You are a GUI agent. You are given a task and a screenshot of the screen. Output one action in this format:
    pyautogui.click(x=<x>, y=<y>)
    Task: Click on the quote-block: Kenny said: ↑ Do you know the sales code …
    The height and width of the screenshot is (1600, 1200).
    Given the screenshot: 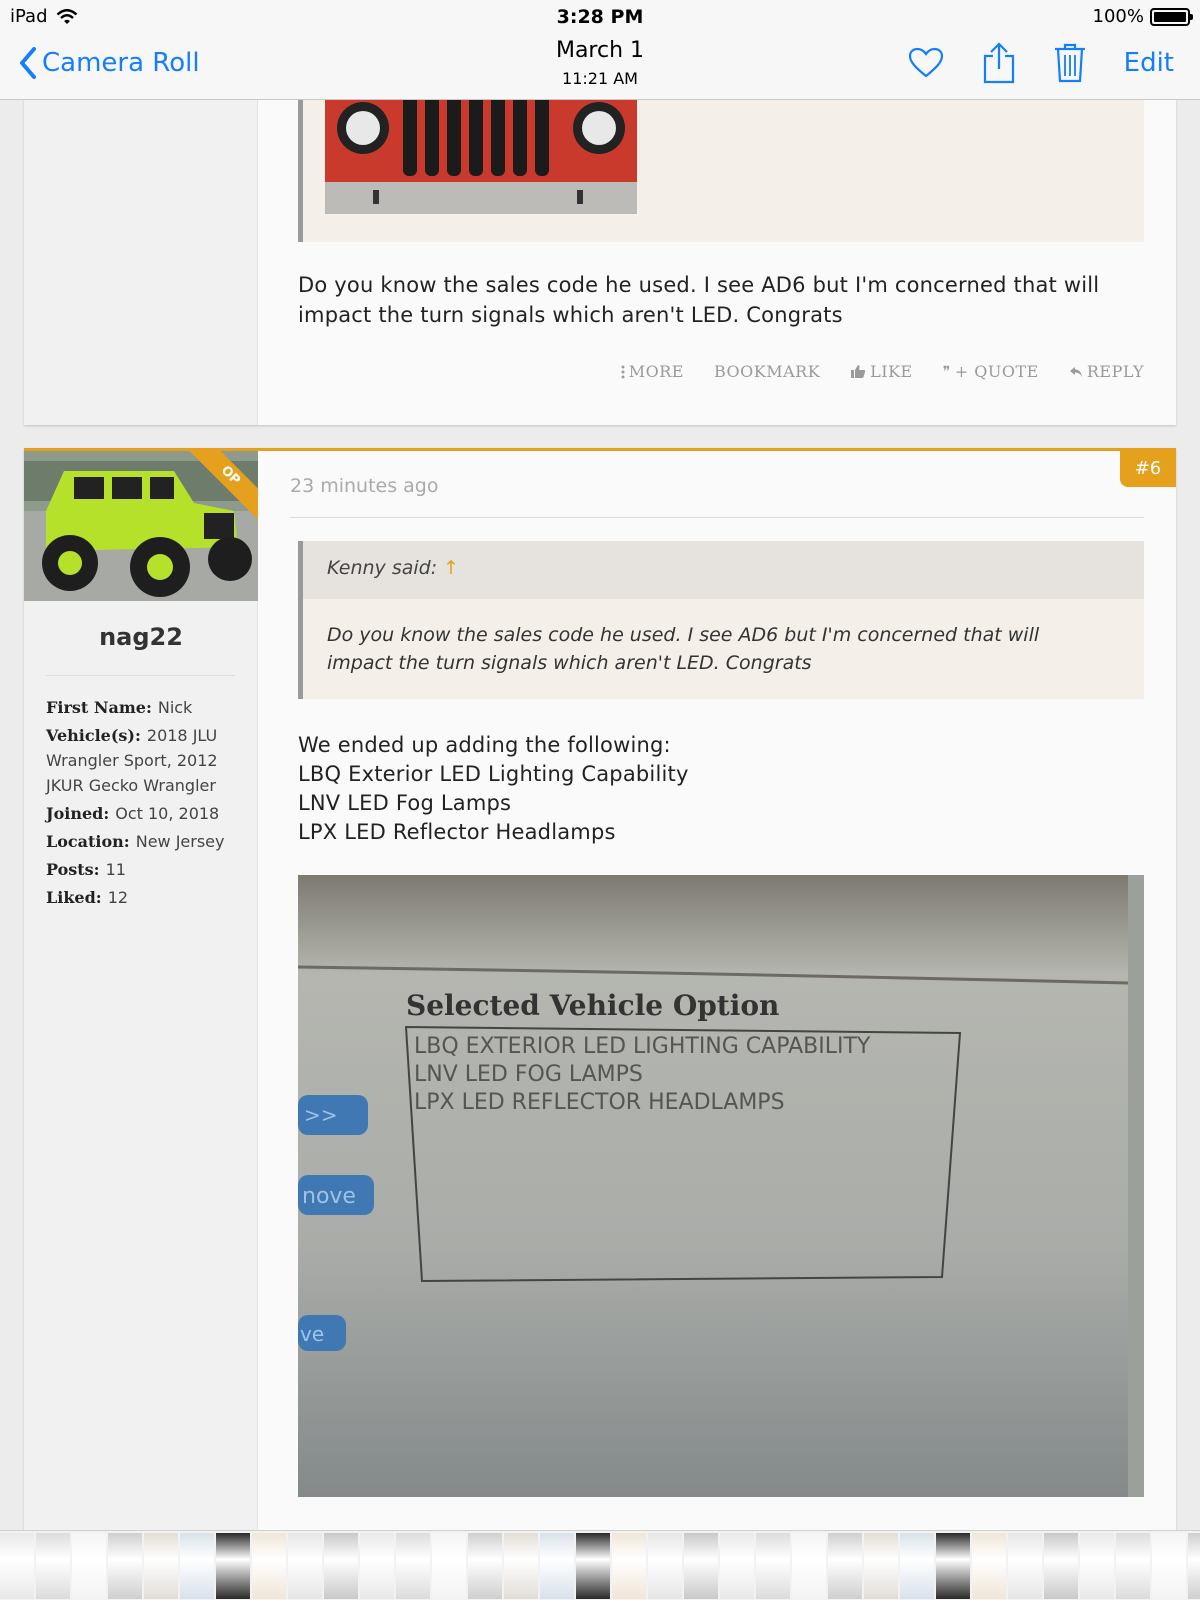 What is the action you would take?
    pyautogui.click(x=721, y=620)
    